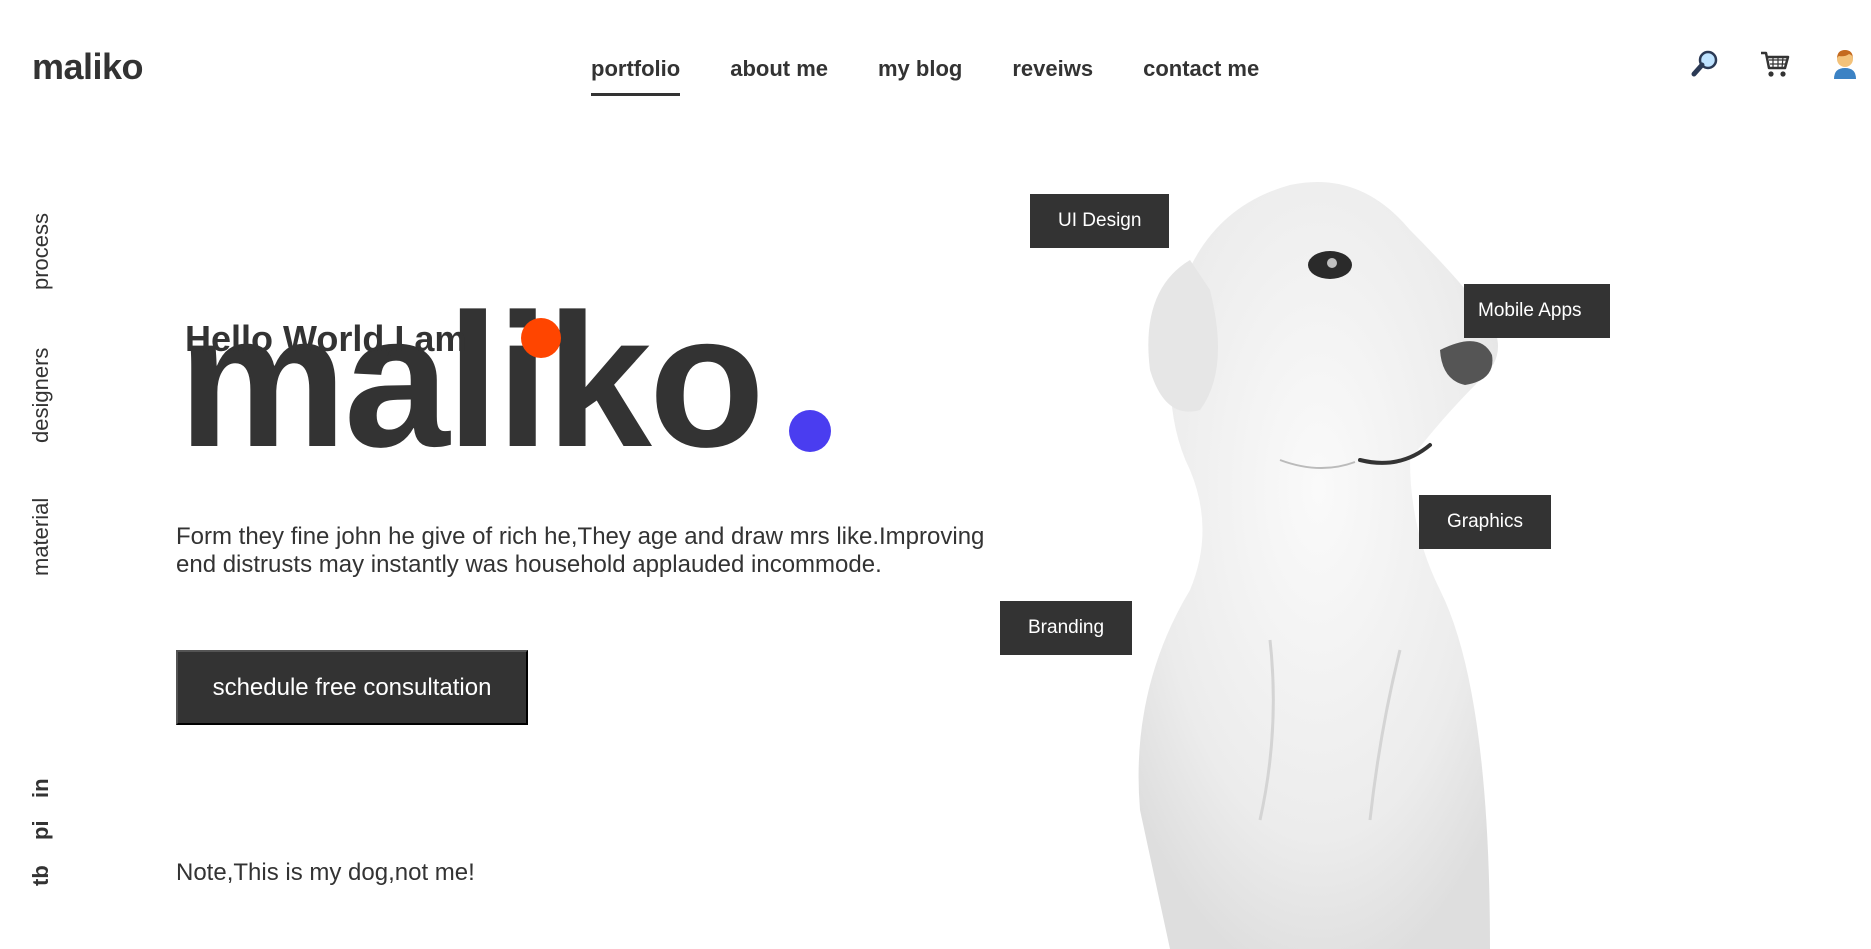  Describe the element at coordinates (636, 76) in the screenshot. I see `nav-portfolio: portfolio` at that location.